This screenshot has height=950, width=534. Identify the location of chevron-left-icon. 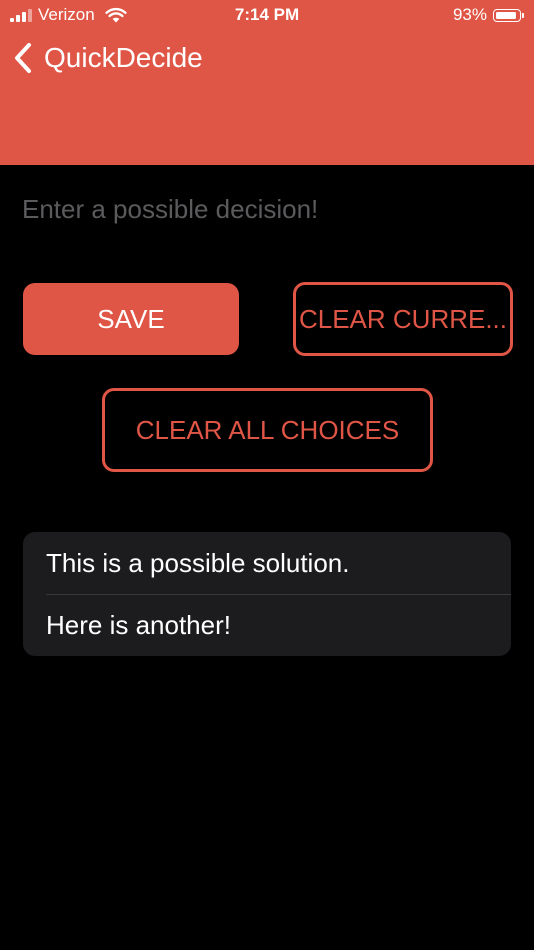
(23, 58).